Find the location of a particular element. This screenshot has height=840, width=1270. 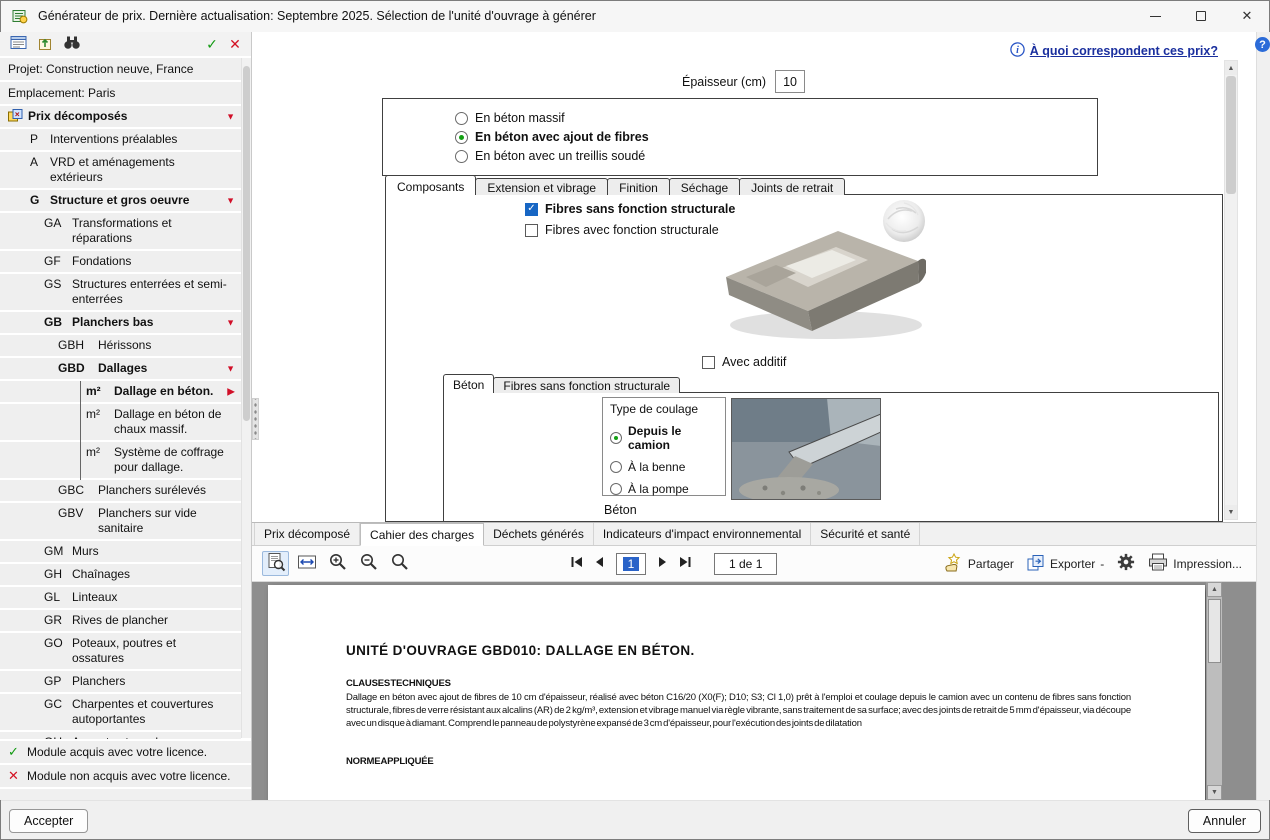

tree-item-label: Hérissons is located at coordinates (125, 345).